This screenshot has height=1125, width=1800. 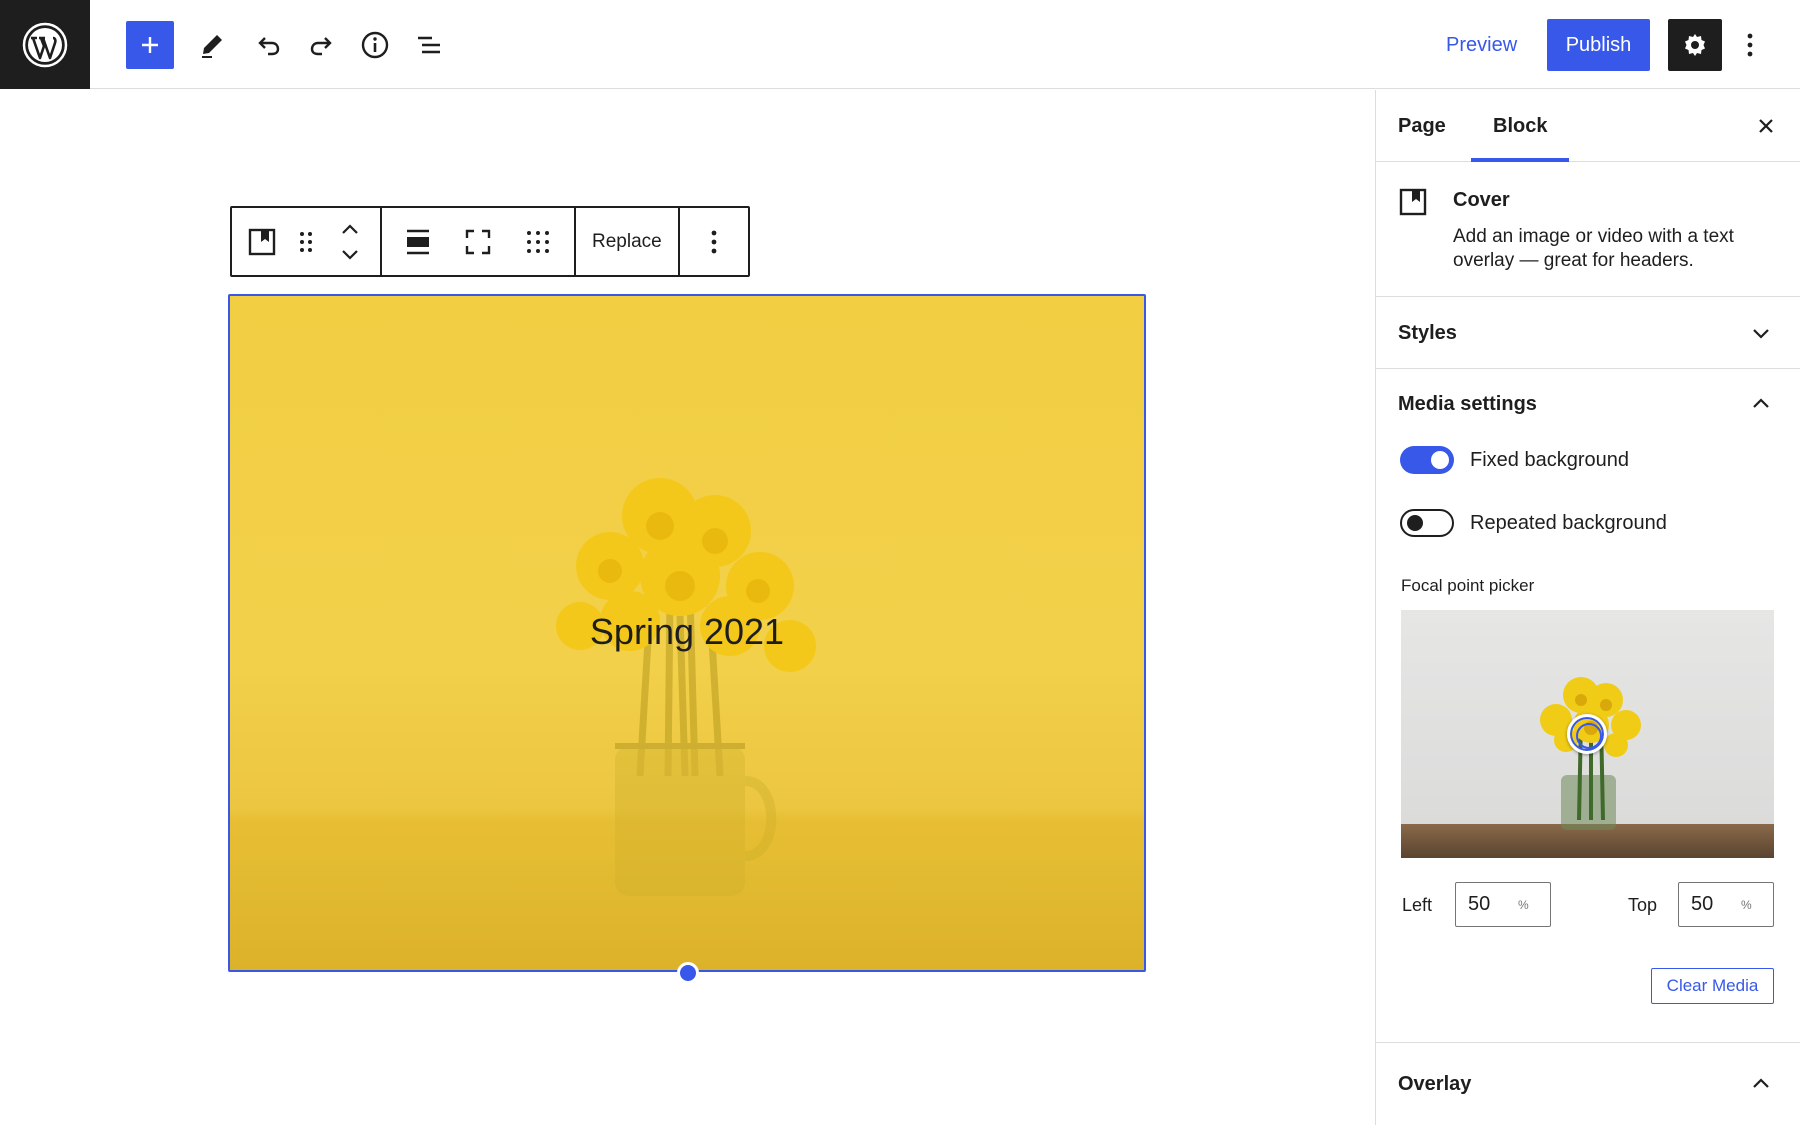 I want to click on block-toolbar: Replace, so click(x=490, y=241).